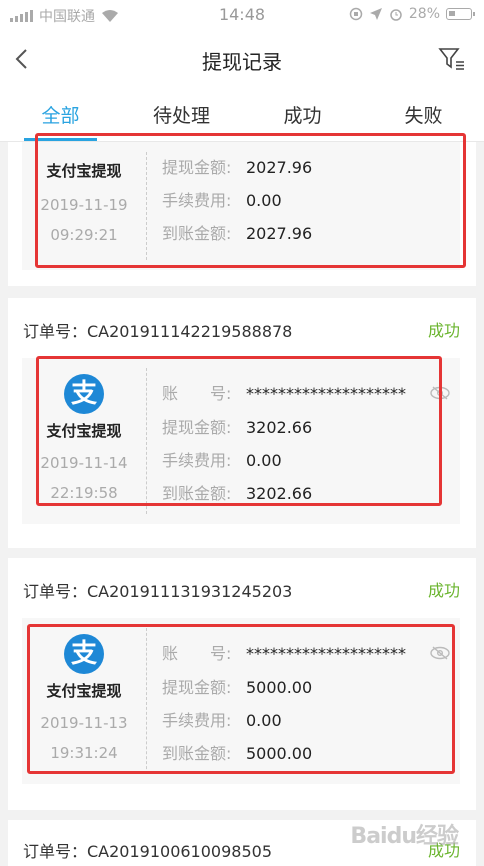  Describe the element at coordinates (356, 14) in the screenshot. I see `rotation-lock-icon` at that location.